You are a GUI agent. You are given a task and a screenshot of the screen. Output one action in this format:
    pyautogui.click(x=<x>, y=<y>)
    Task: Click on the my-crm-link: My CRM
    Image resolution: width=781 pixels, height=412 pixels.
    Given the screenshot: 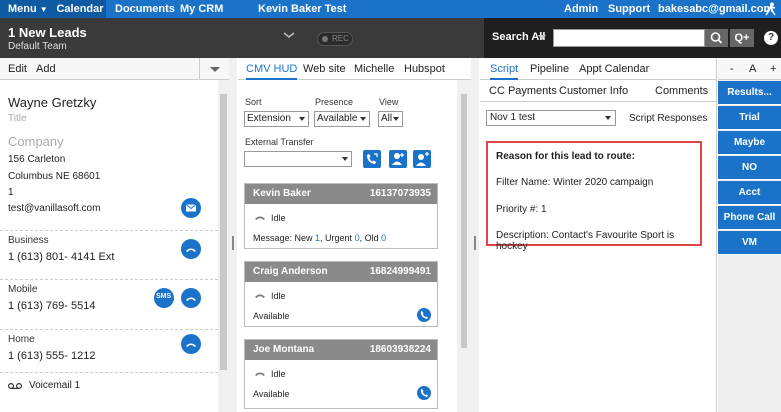 What is the action you would take?
    pyautogui.click(x=201, y=9)
    